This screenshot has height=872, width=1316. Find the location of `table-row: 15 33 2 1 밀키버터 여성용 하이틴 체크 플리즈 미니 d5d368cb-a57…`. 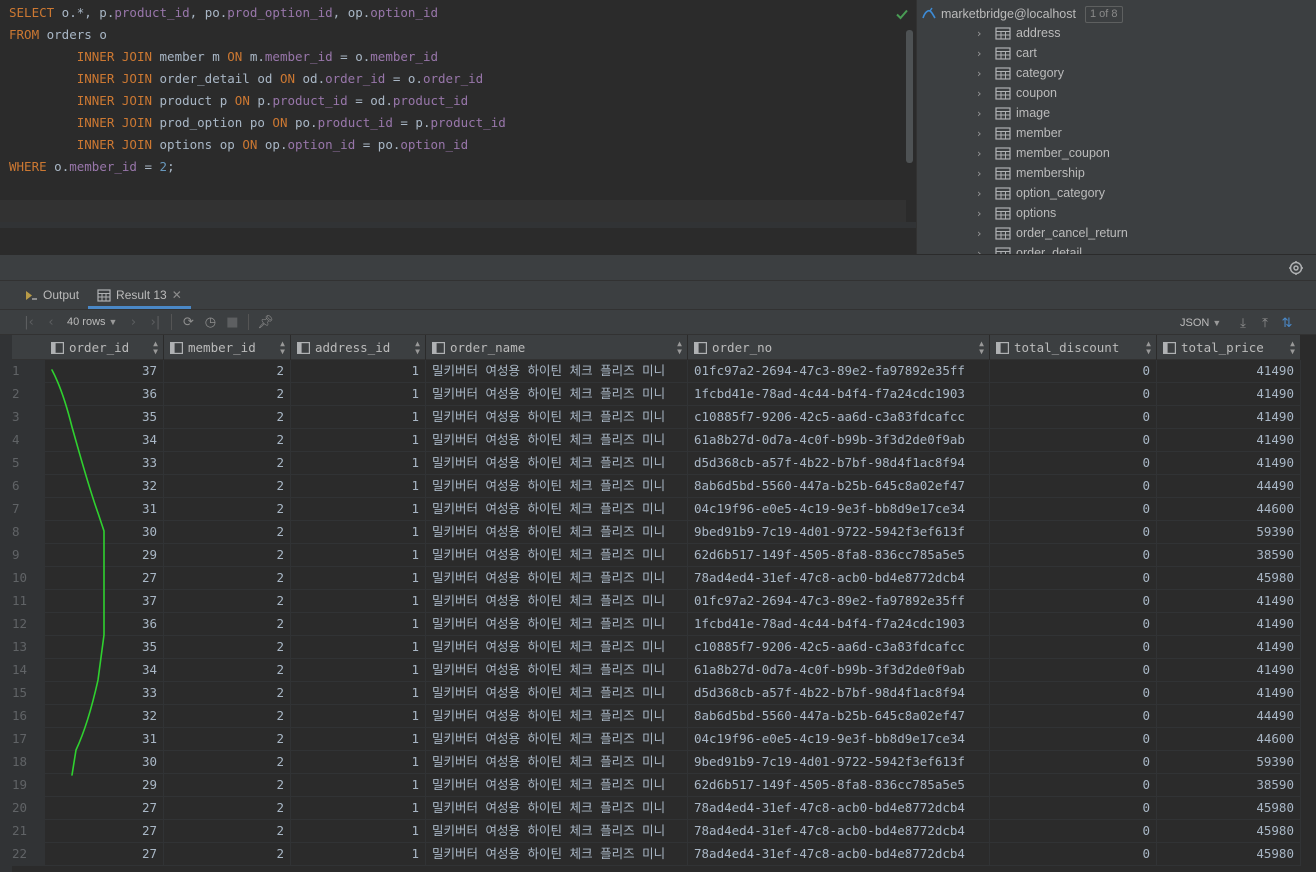

table-row: 15 33 2 1 밀키버터 여성용 하이틴 체크 플리즈 미니 d5d368cb-a57… is located at coordinates (650, 693).